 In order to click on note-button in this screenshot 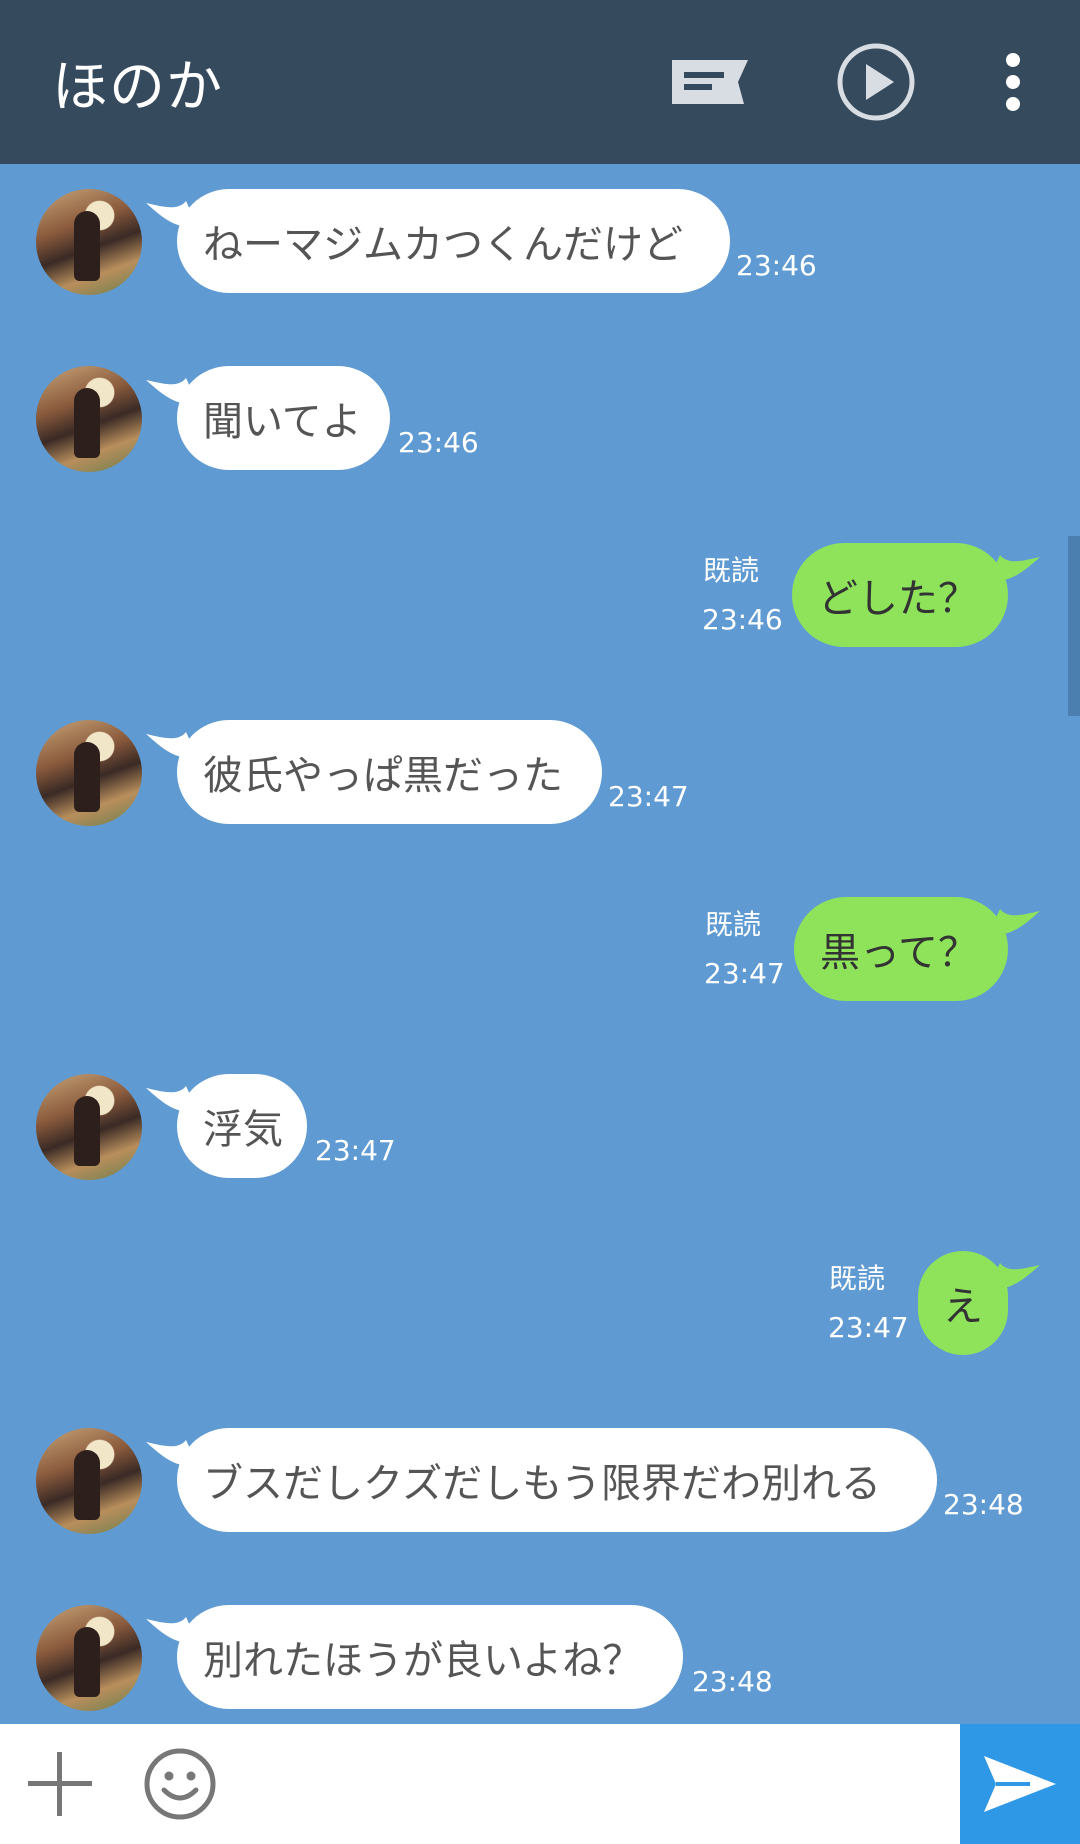, I will do `click(710, 82)`.